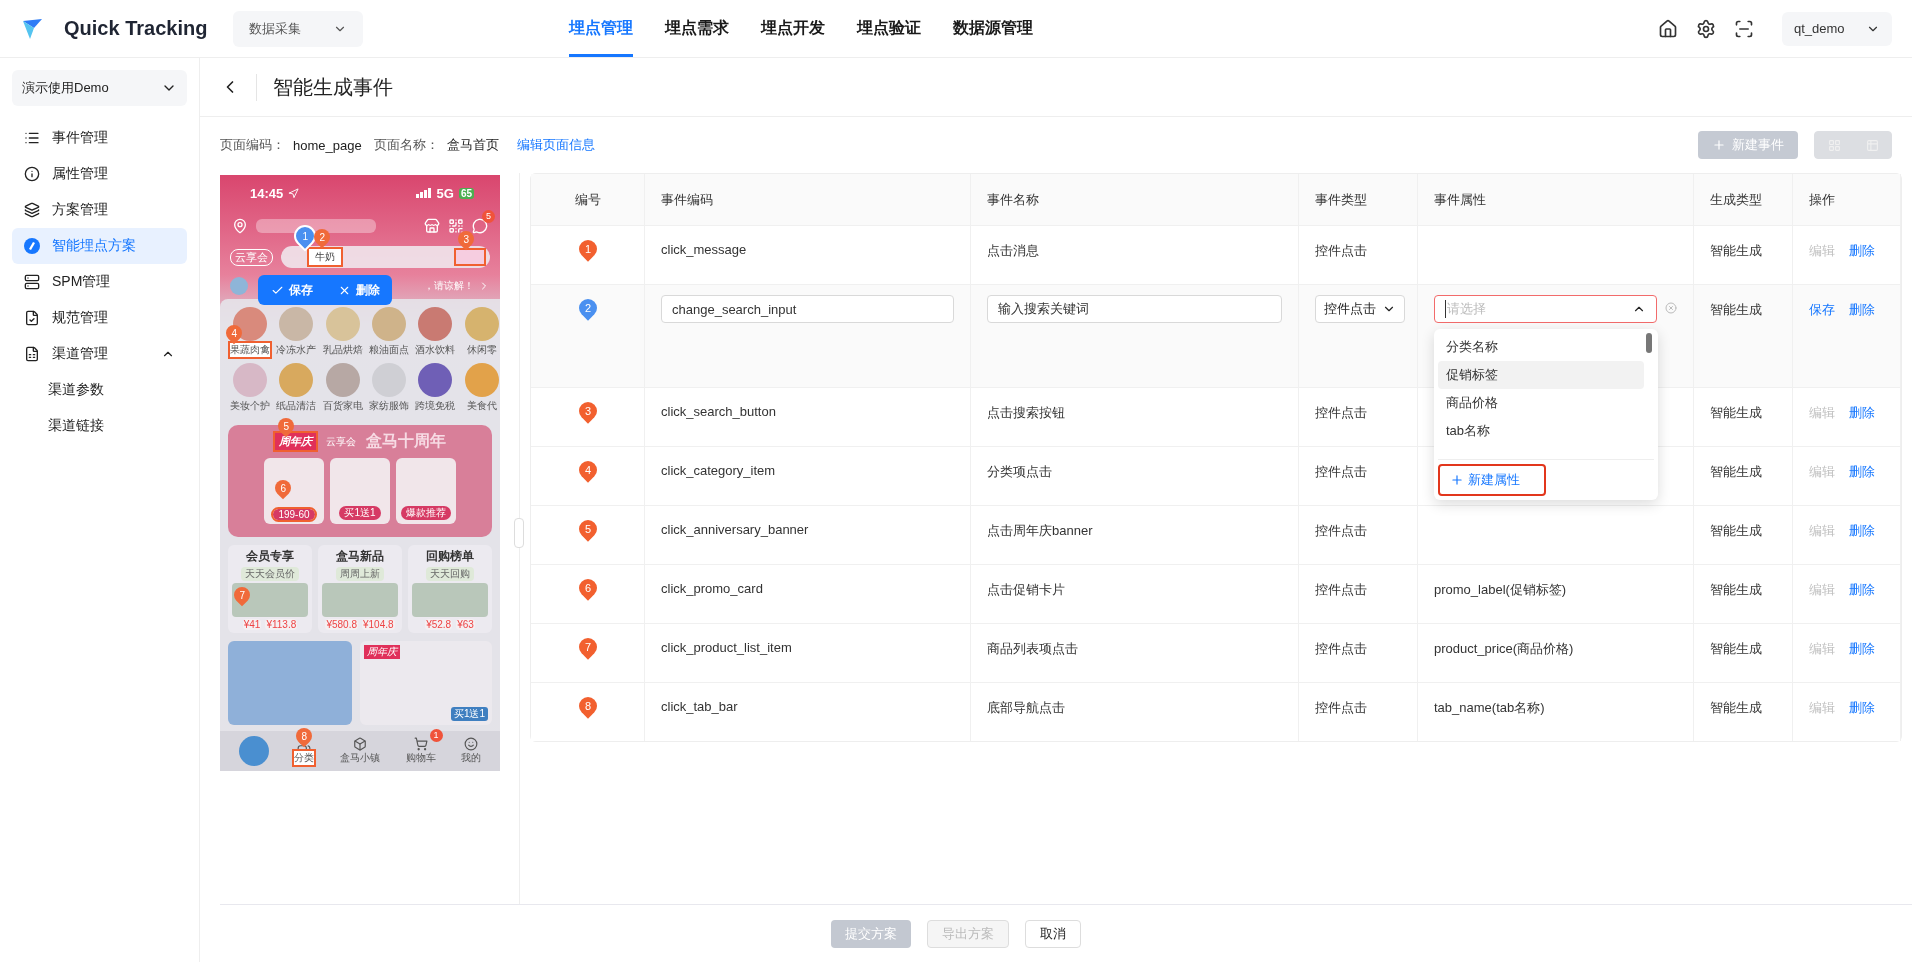  Describe the element at coordinates (465, 624) in the screenshot. I see `product-price: ¥63` at that location.